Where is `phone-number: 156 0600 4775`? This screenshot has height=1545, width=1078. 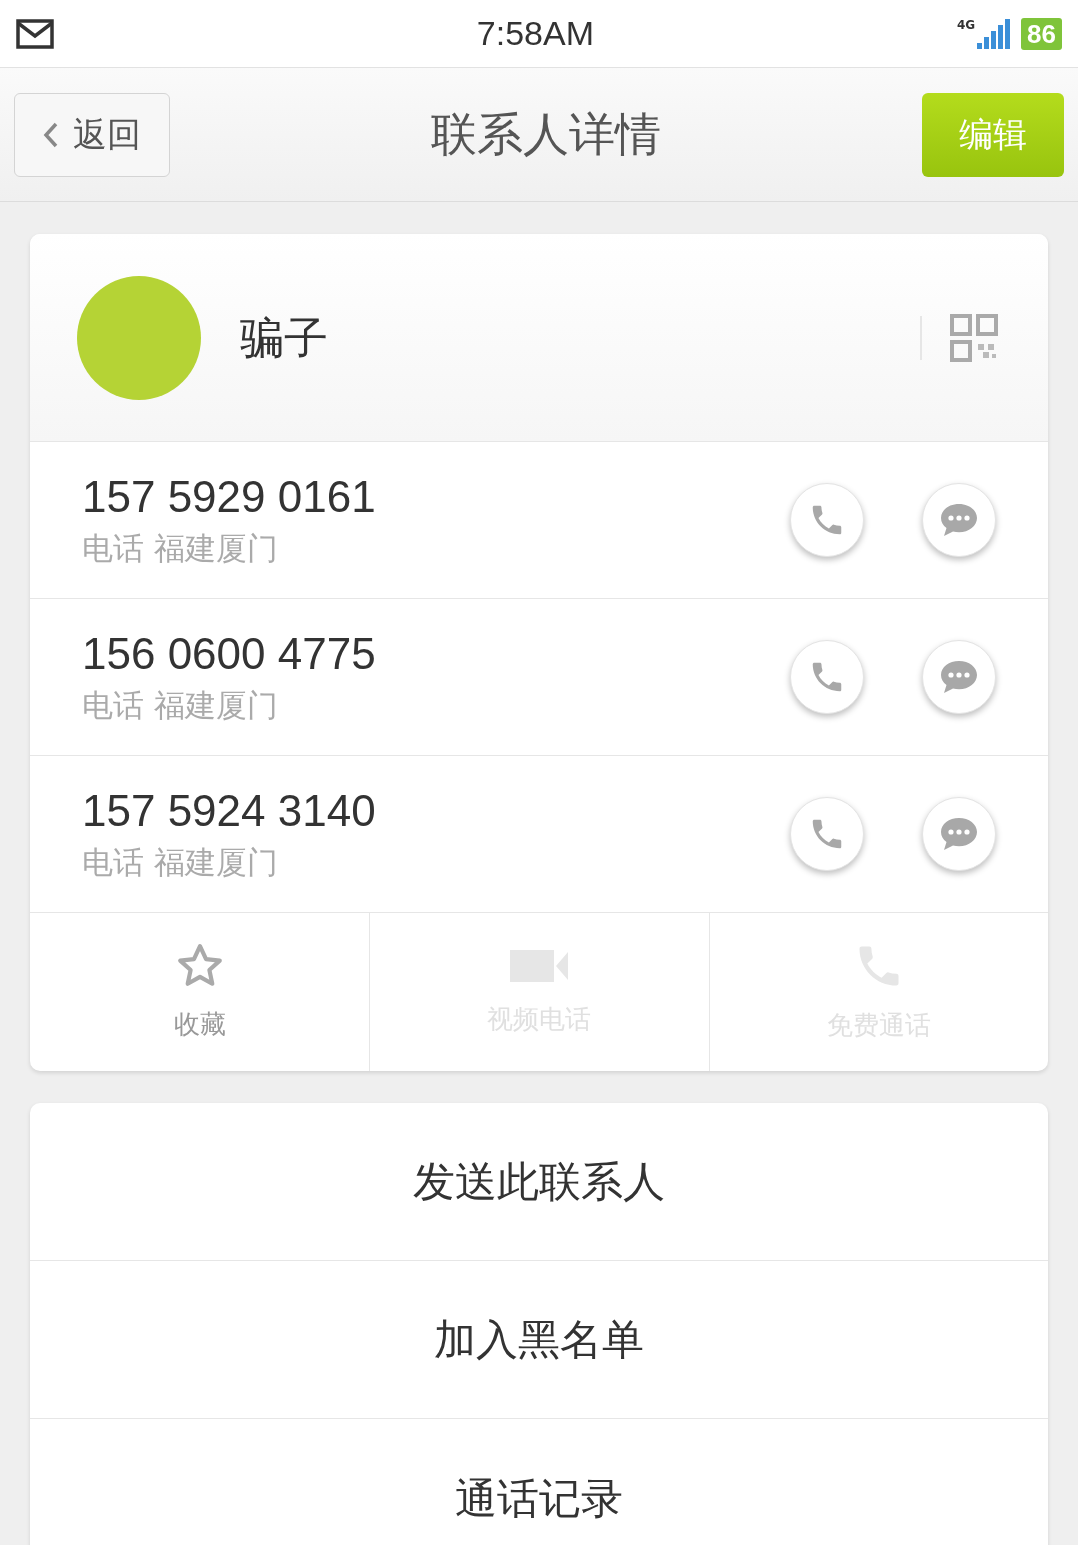
phone-number: 156 0600 4775 is located at coordinates (229, 654).